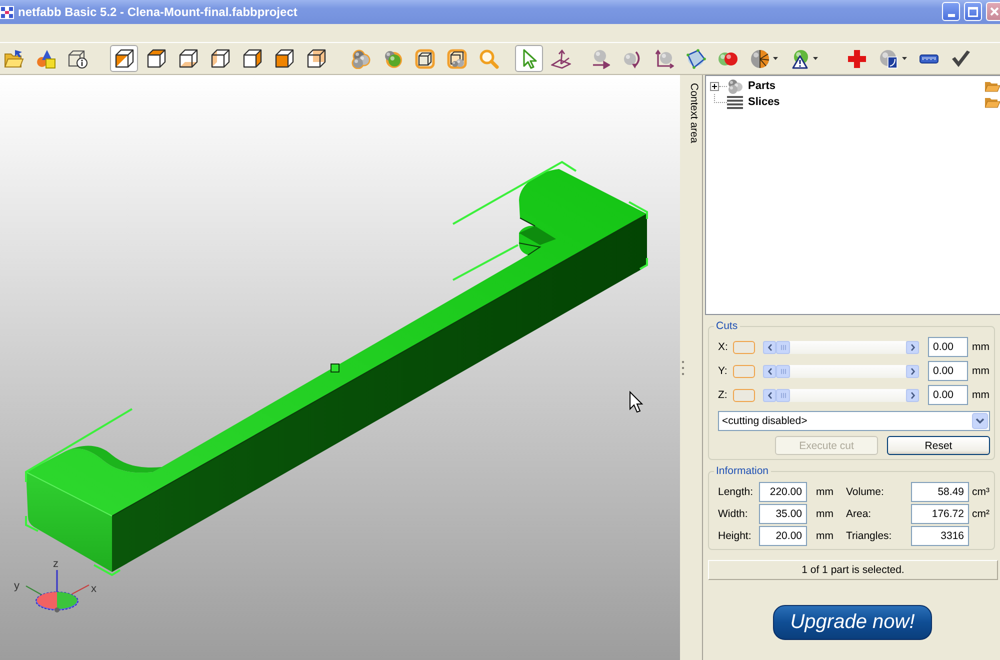 The height and width of the screenshot is (660, 1000). I want to click on segmented-sphere-icon, so click(760, 58).